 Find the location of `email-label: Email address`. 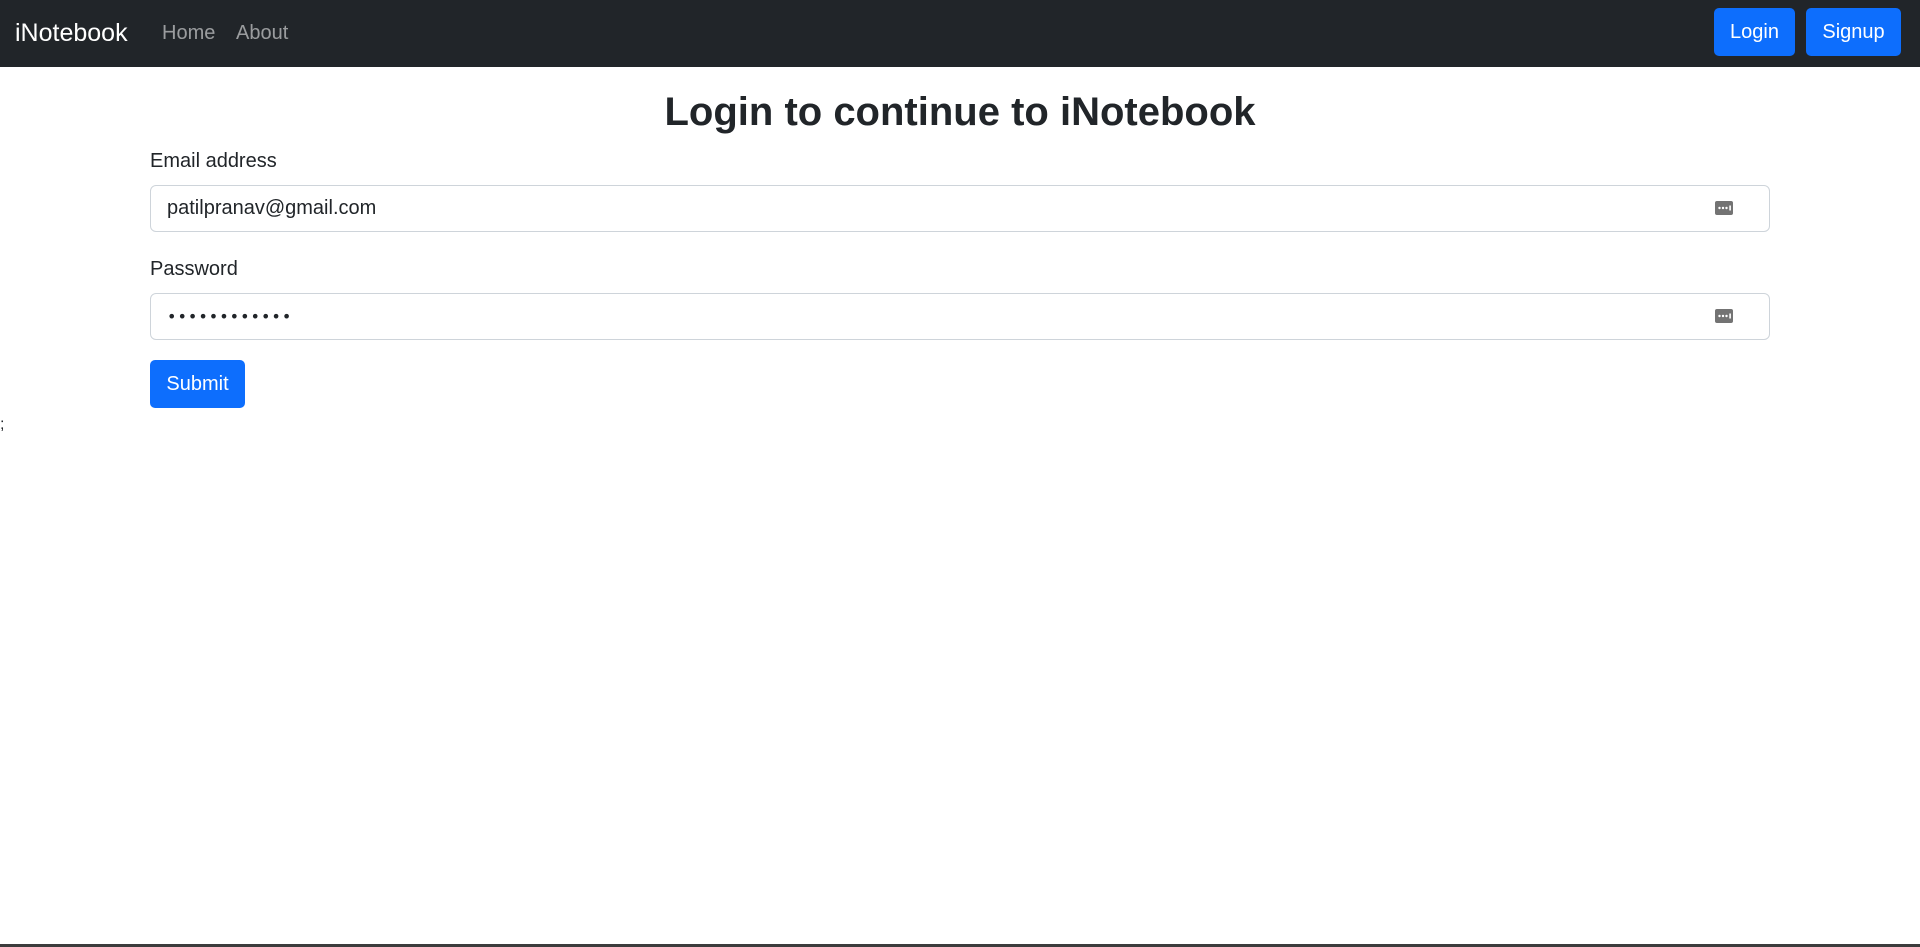

email-label: Email address is located at coordinates (213, 161).